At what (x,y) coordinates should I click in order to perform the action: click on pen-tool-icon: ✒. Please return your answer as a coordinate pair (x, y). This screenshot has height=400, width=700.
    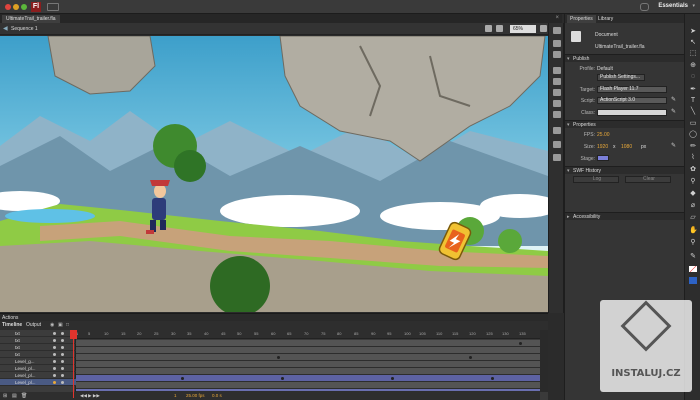
    Looking at the image, I should click on (693, 90).